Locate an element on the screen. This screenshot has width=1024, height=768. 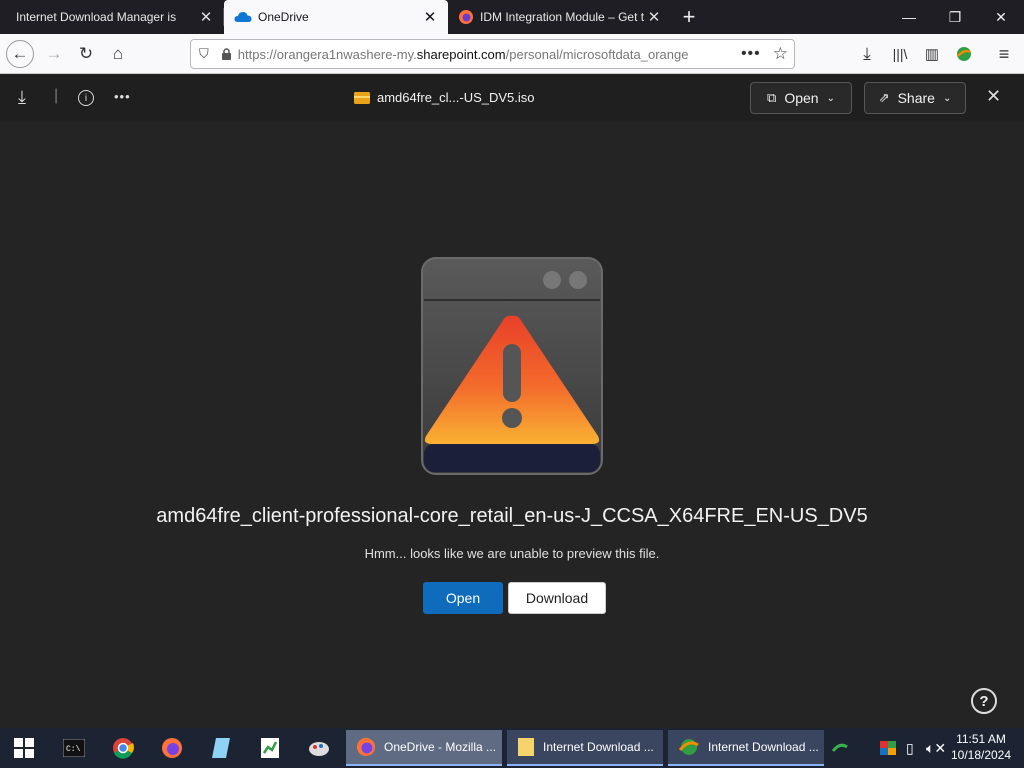
folder-icon is located at coordinates (526, 747).